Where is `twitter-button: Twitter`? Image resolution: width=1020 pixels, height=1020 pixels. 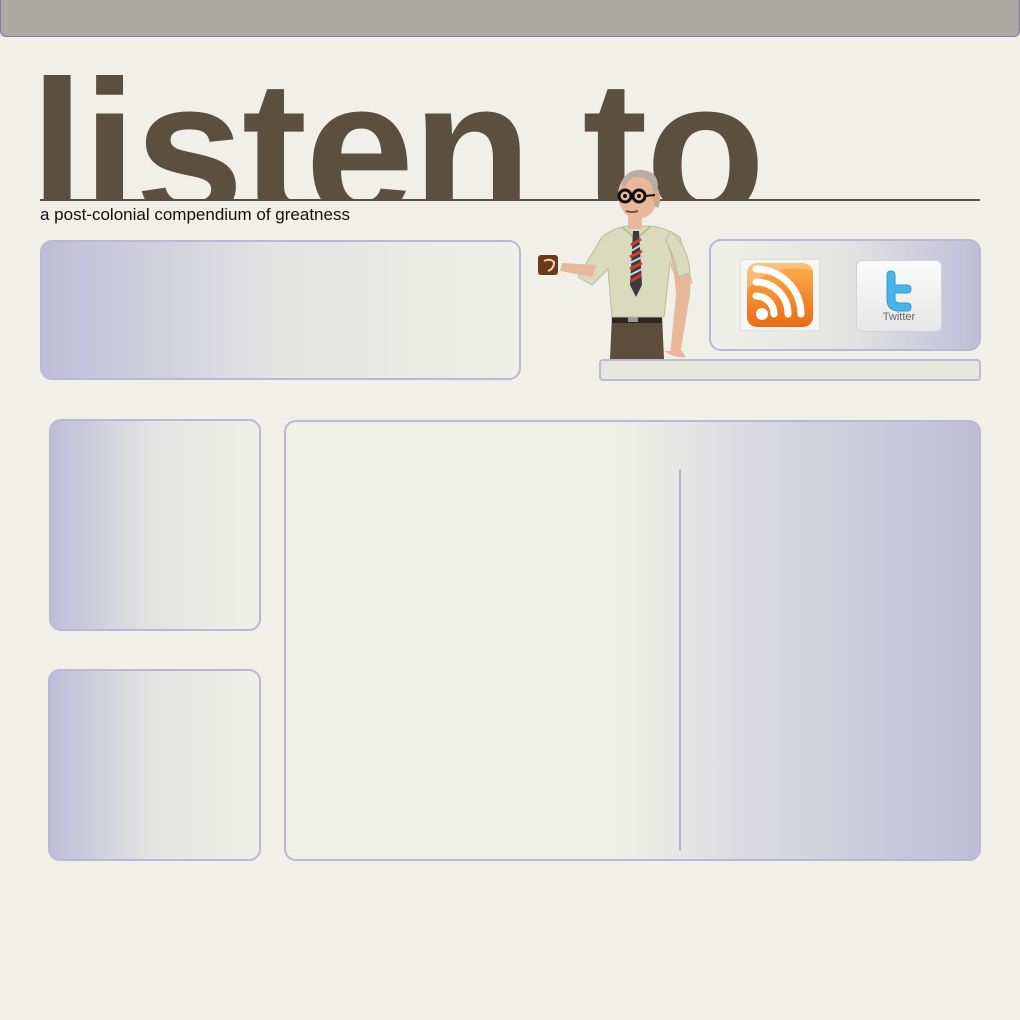 twitter-button: Twitter is located at coordinates (899, 296).